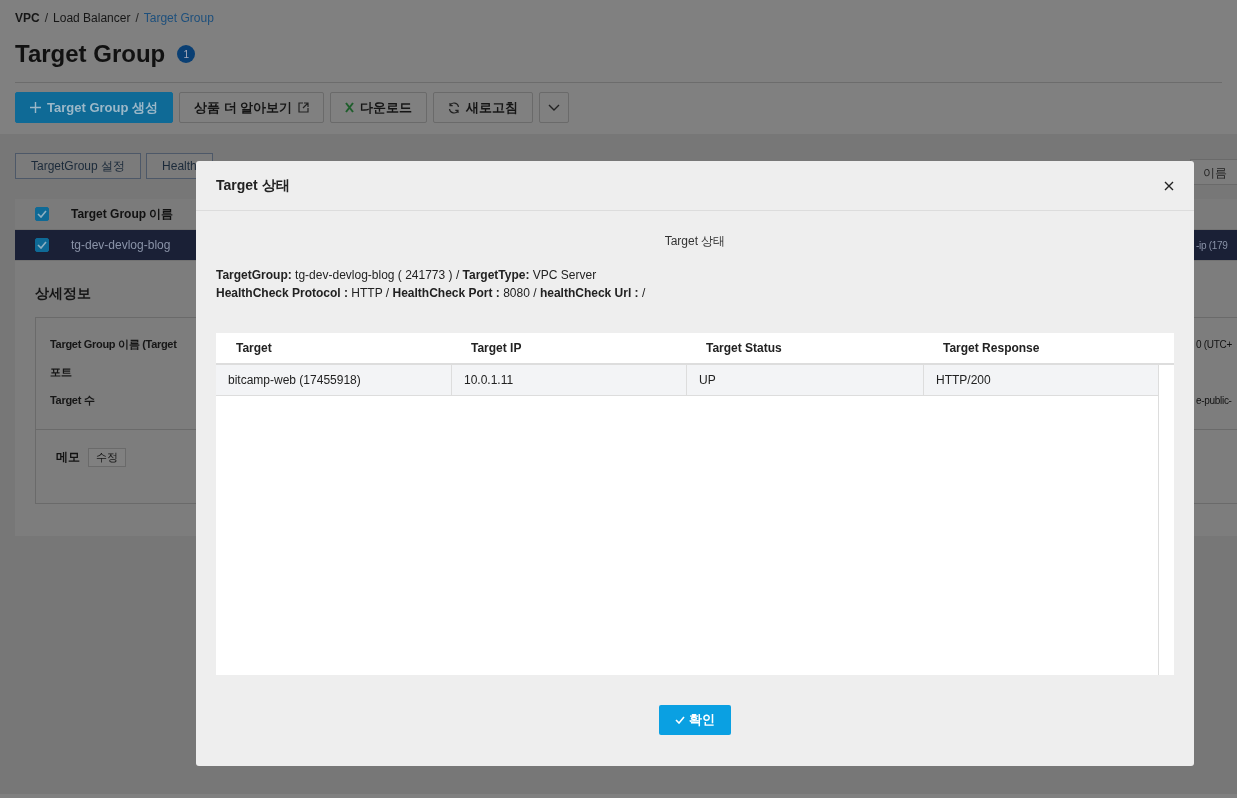 Image resolution: width=1237 pixels, height=798 pixels. I want to click on action-button: TargetGroup 설정, so click(78, 166).